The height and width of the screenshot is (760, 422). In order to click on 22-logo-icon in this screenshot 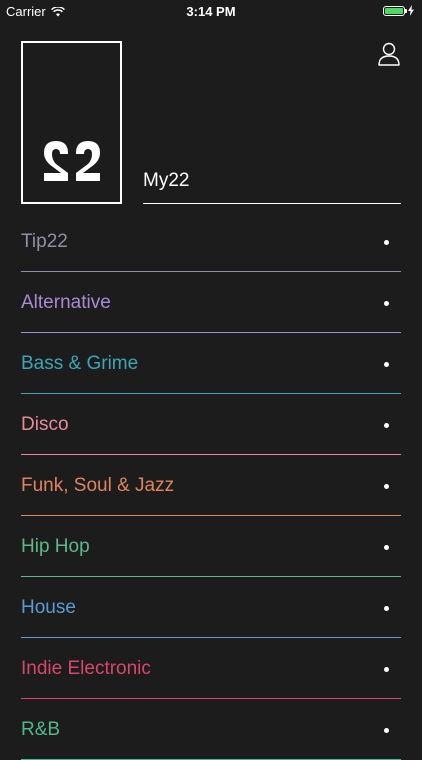, I will do `click(72, 161)`.